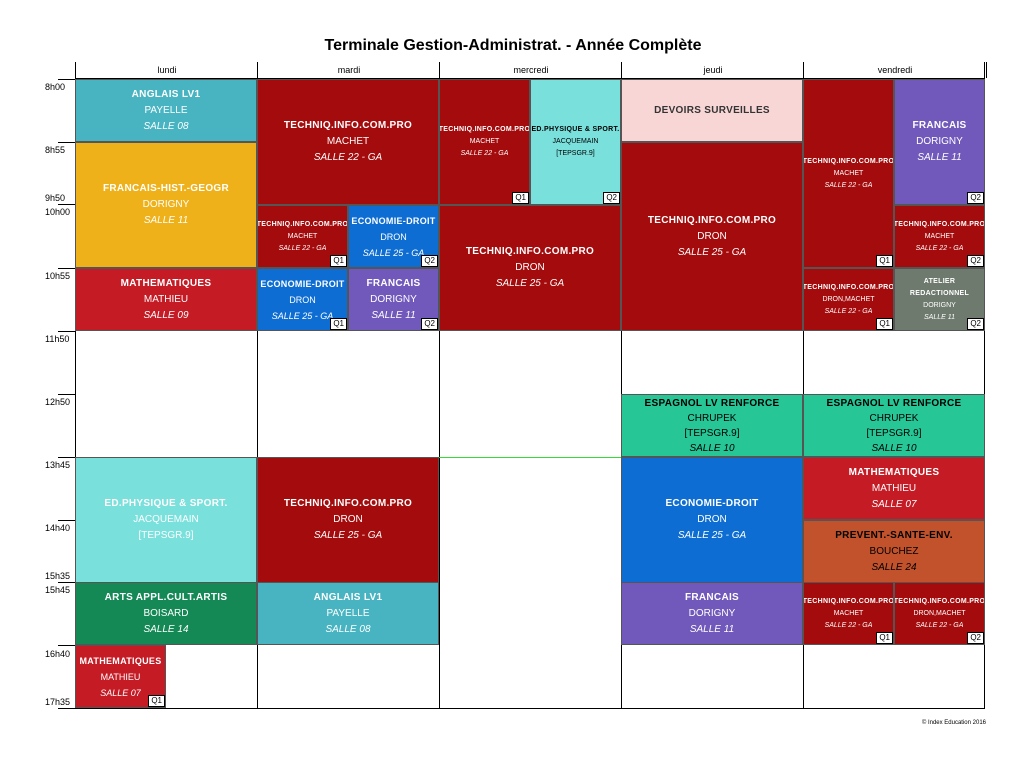 This screenshot has width=1026, height=769. What do you see at coordinates (58, 576) in the screenshot?
I see `time-label: 15h35` at bounding box center [58, 576].